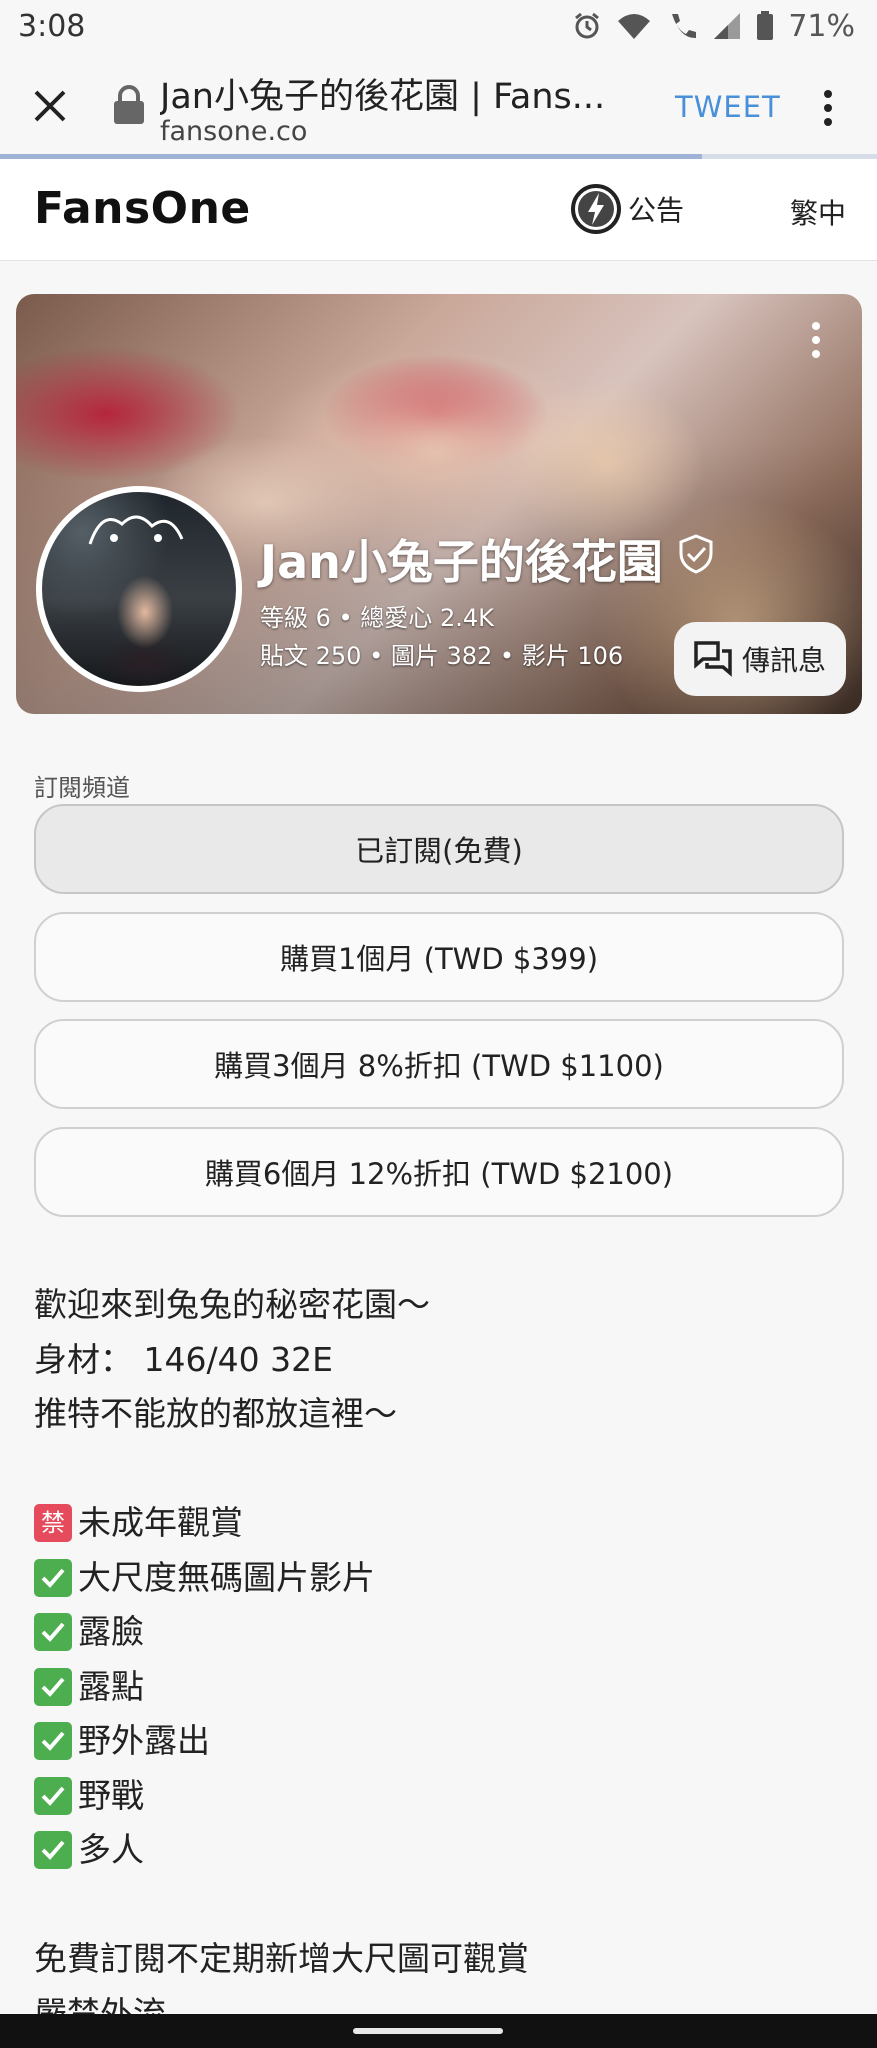  I want to click on description-ban-line: 禁 未成年觀賞, so click(439, 1523).